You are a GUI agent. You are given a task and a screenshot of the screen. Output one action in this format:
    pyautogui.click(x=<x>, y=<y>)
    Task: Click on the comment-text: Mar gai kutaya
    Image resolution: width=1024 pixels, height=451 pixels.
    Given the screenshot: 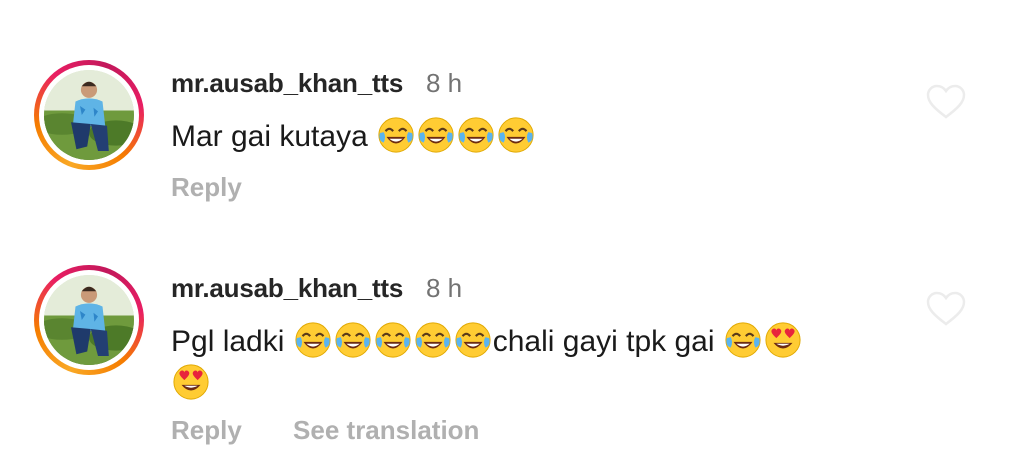 What is the action you would take?
    pyautogui.click(x=531, y=137)
    